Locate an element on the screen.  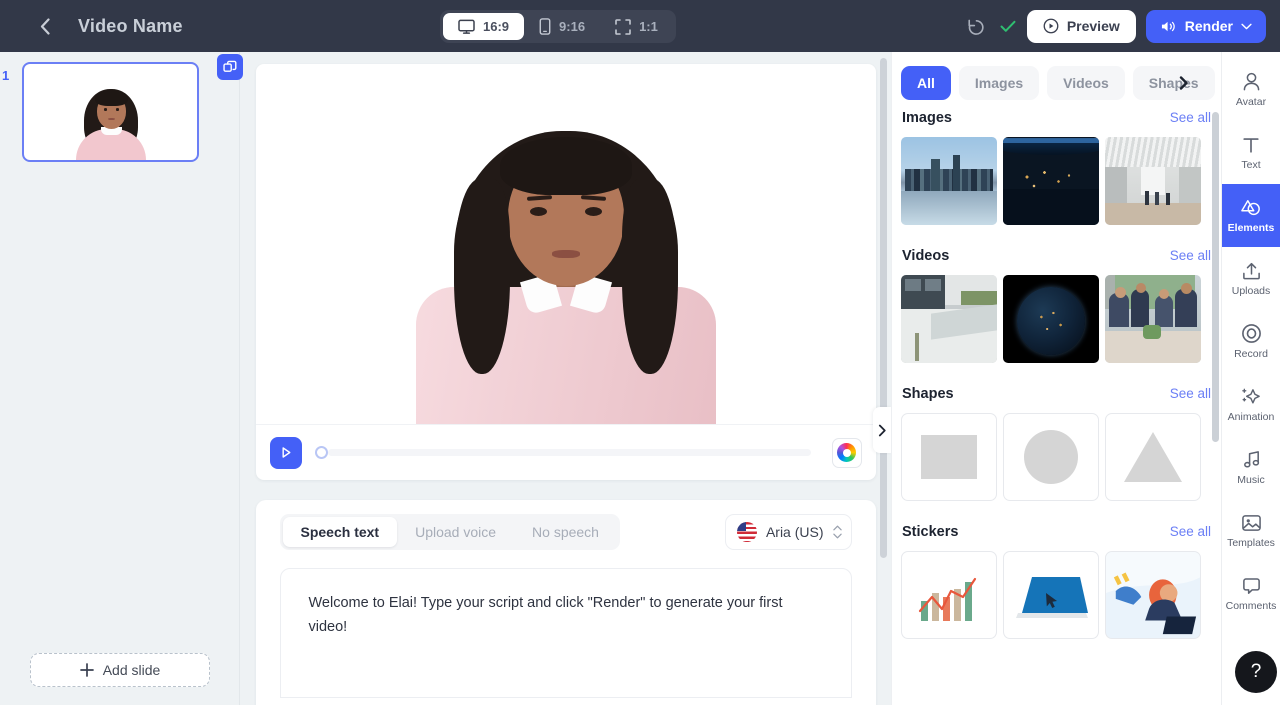
see-all-videos-link: See all is located at coordinates (1190, 255).